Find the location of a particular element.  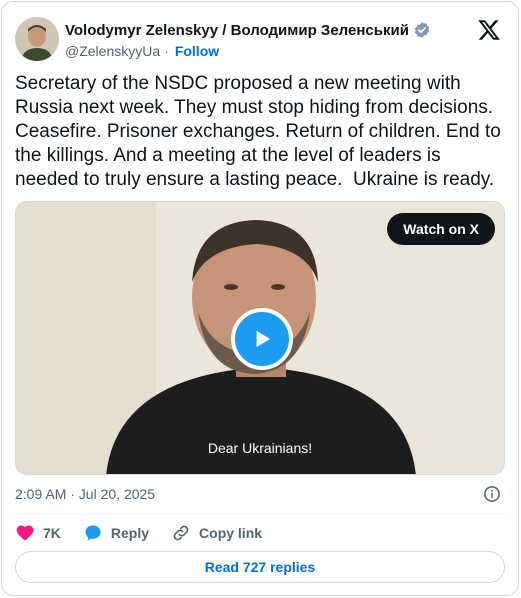

reply-label: Reply is located at coordinates (130, 533).